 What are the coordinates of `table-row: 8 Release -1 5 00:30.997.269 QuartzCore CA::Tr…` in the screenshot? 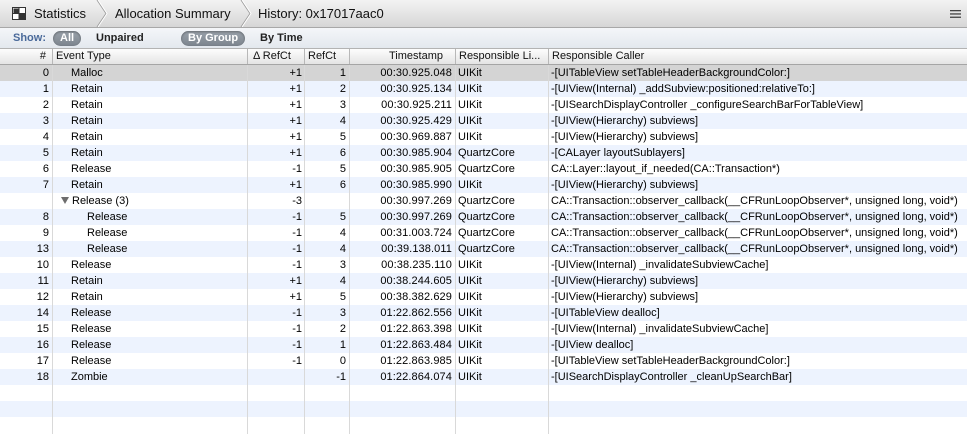 It's located at (483, 217).